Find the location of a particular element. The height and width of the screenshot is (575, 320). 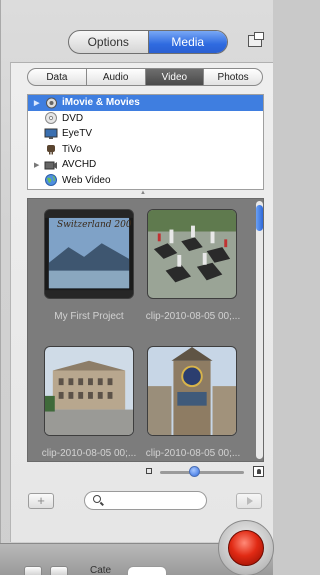

resize-grip: ▲ is located at coordinates (143, 193).